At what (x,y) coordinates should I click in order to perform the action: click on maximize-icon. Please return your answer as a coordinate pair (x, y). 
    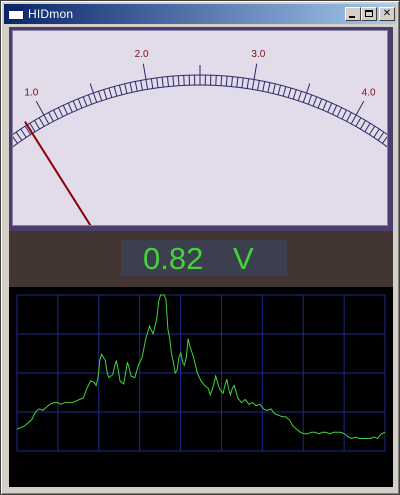
    Looking at the image, I should click on (369, 13).